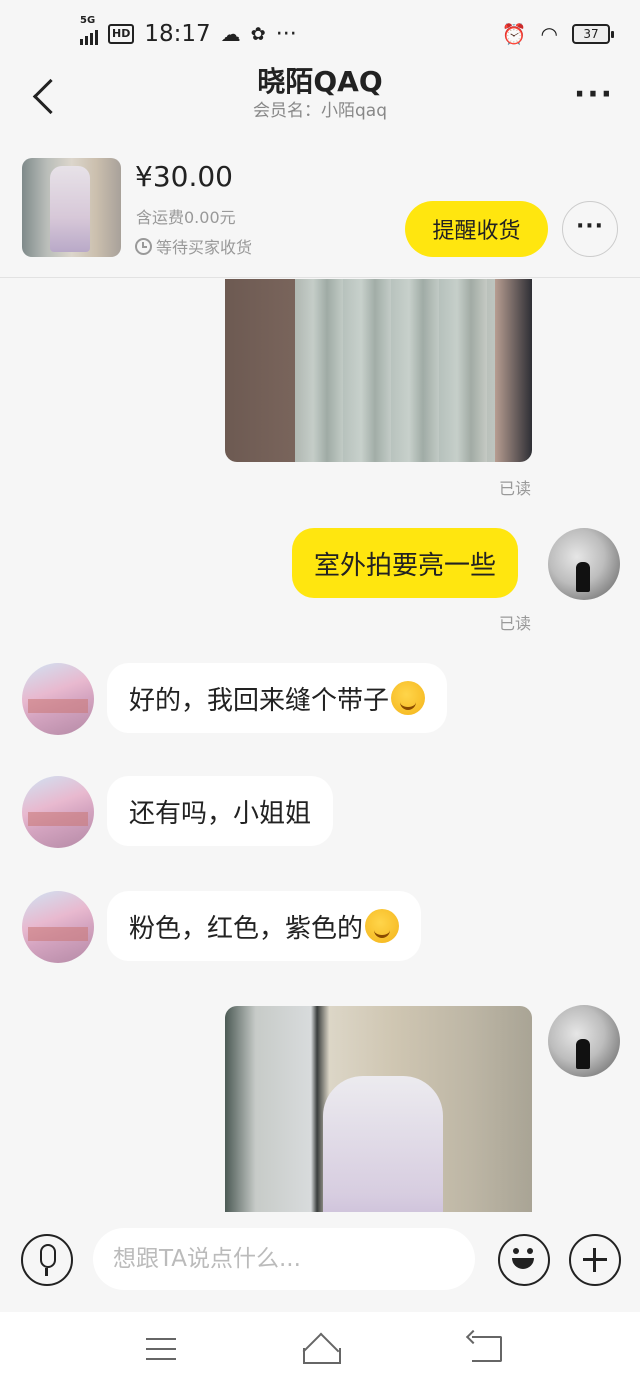 The width and height of the screenshot is (640, 1387). Describe the element at coordinates (230, 34) in the screenshot. I see `cloud-icon: ☁` at that location.